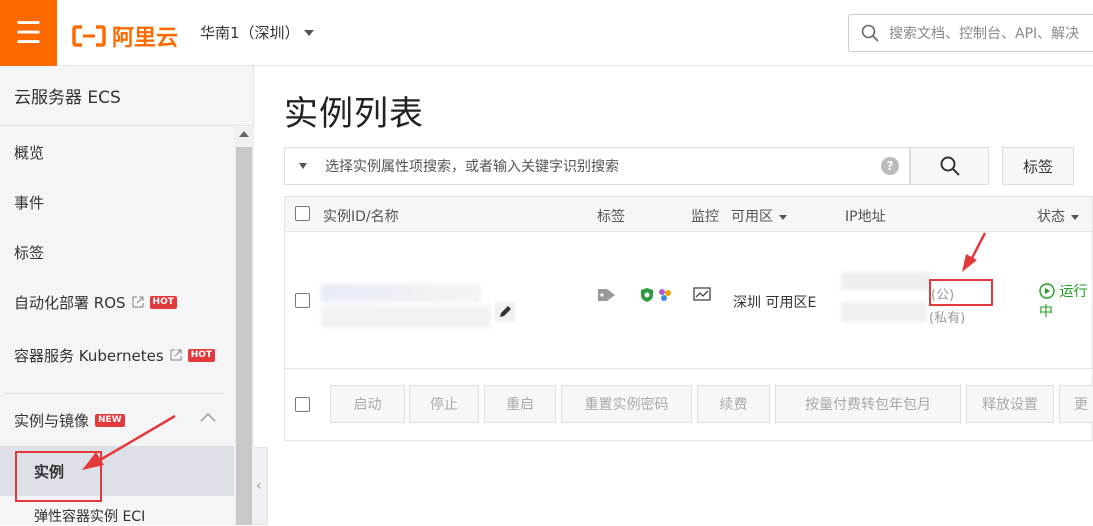 The width and height of the screenshot is (1093, 526). I want to click on global-search-input: 搜索文档、控制台、API、解决, so click(970, 33).